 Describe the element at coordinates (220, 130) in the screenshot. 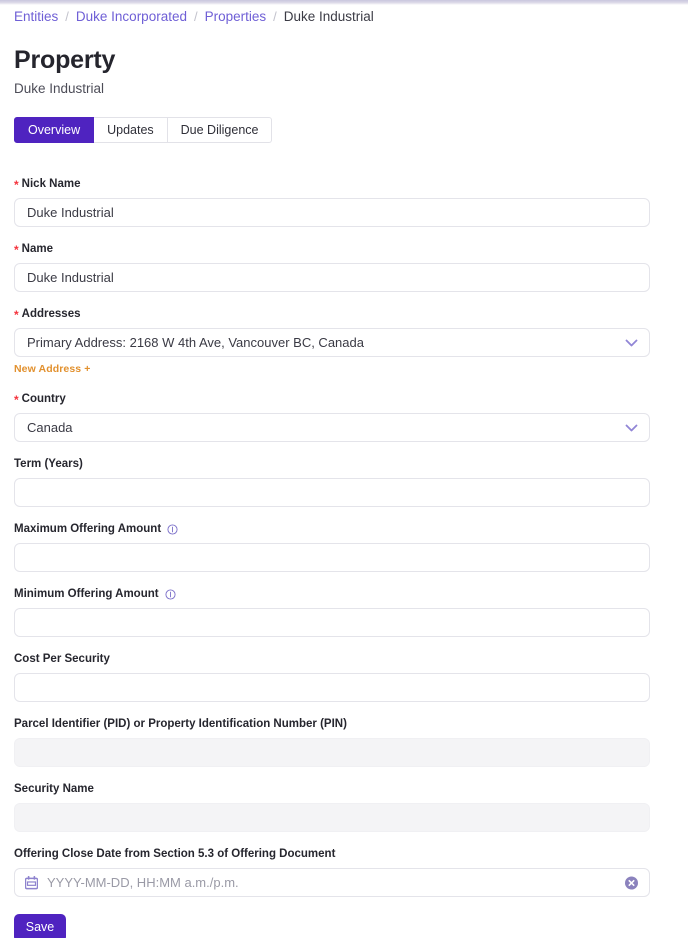

I see `tab-due-diligence: Due Diligence` at that location.